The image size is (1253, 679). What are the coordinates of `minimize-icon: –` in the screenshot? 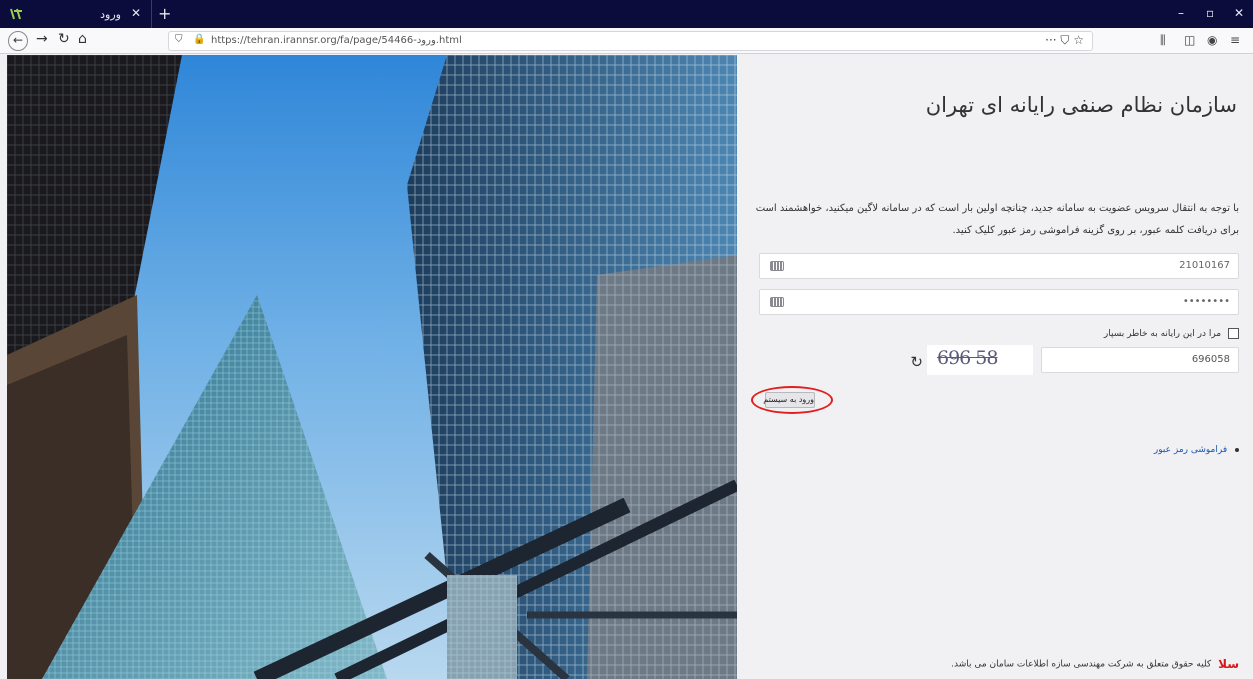 It's located at (1181, 13).